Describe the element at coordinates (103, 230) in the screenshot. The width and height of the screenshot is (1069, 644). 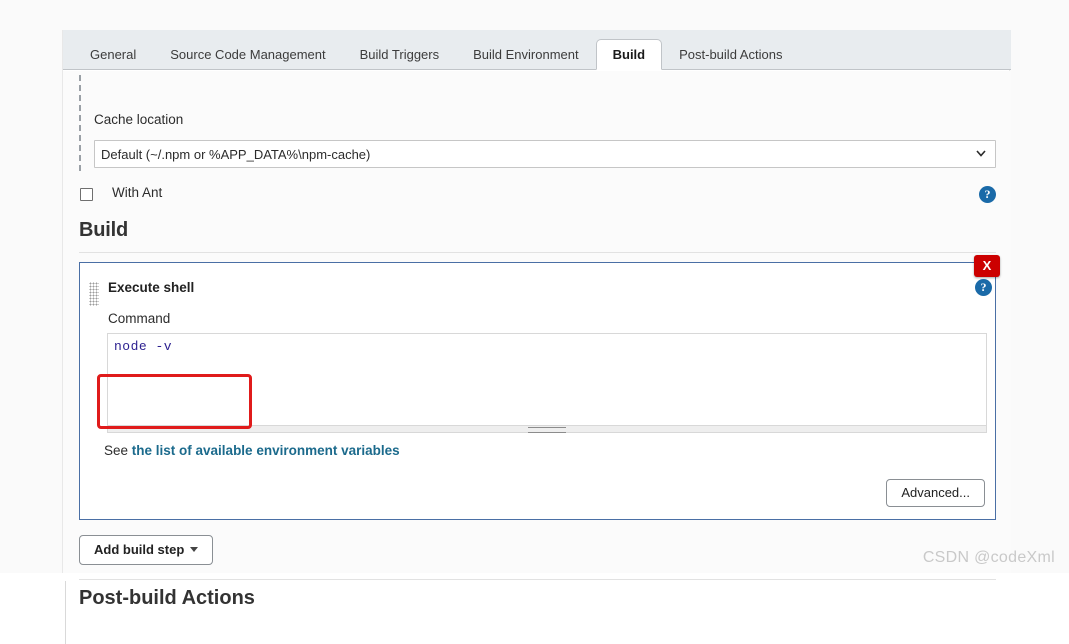
I see `build-section-heading: Build` at that location.